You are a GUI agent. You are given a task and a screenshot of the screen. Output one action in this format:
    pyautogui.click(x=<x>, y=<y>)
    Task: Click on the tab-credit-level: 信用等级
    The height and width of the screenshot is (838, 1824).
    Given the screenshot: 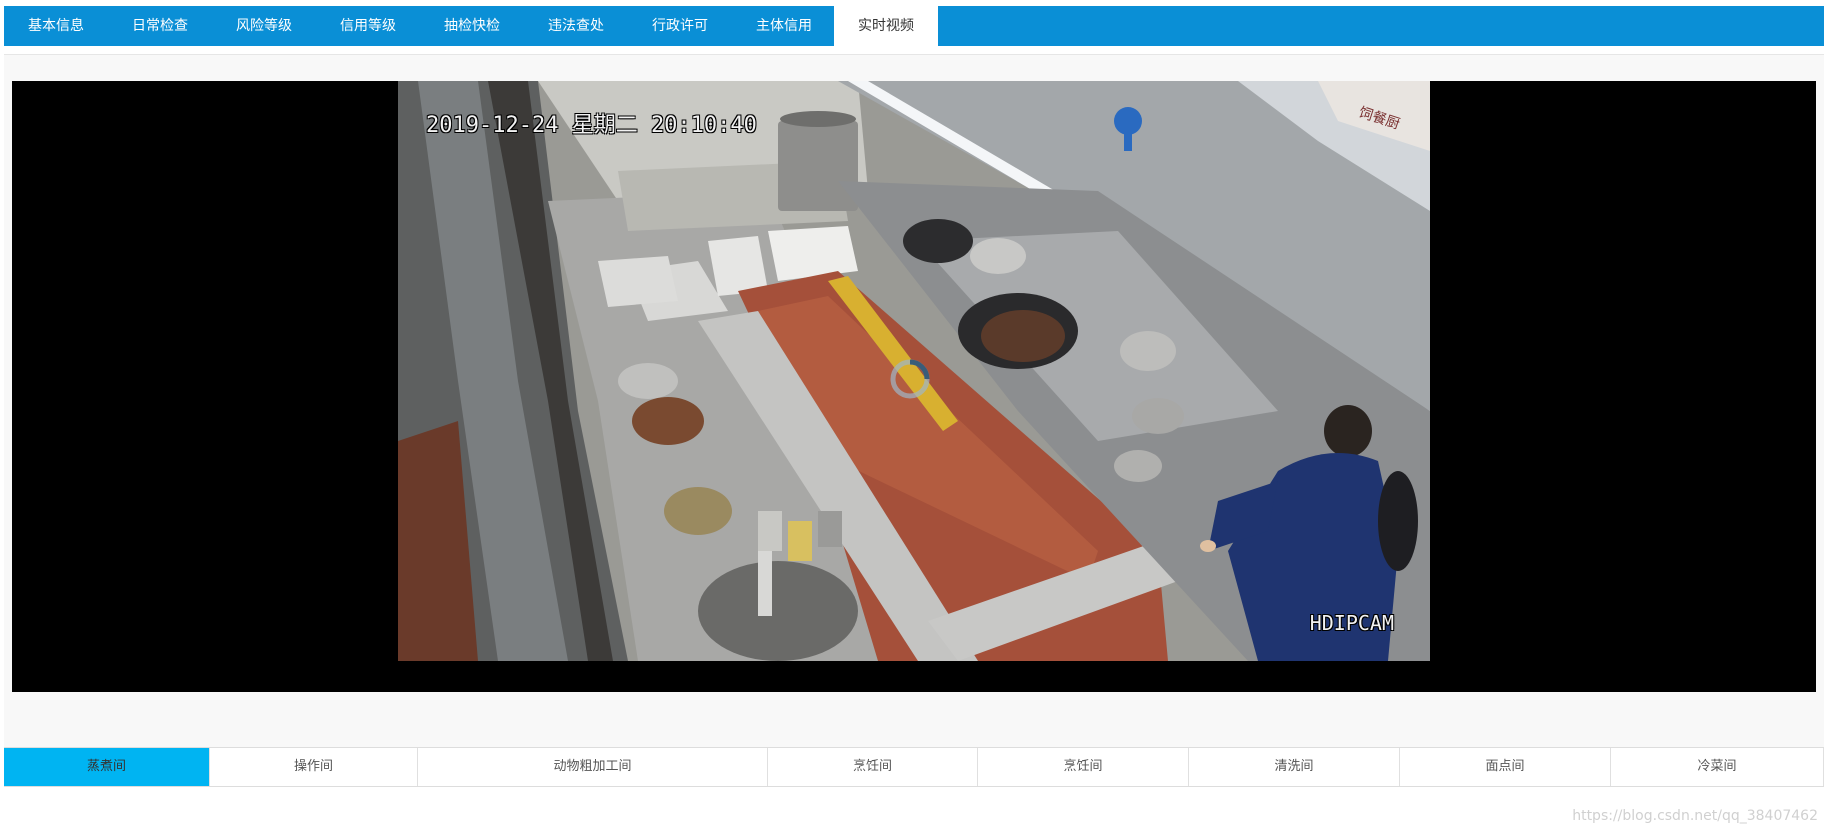 What is the action you would take?
    pyautogui.click(x=368, y=26)
    